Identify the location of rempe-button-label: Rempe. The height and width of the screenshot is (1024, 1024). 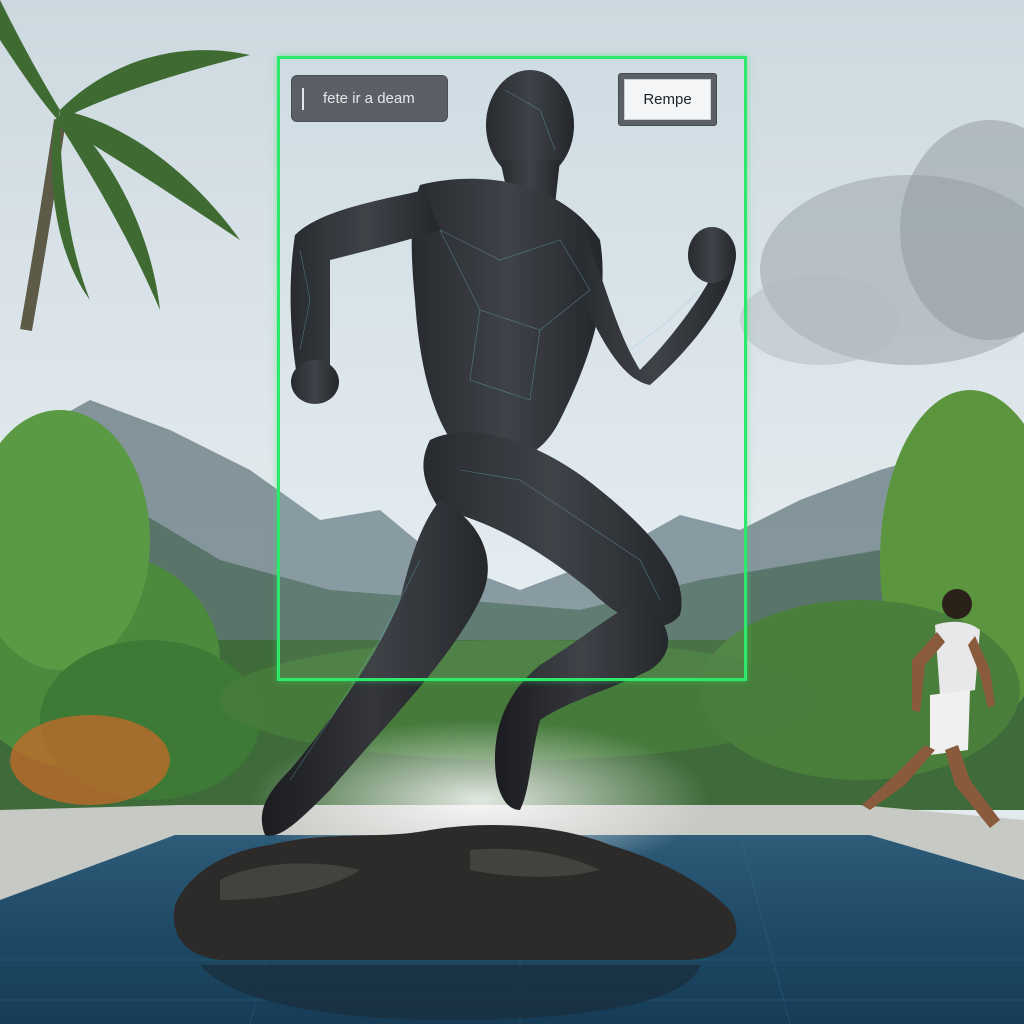
(667, 99).